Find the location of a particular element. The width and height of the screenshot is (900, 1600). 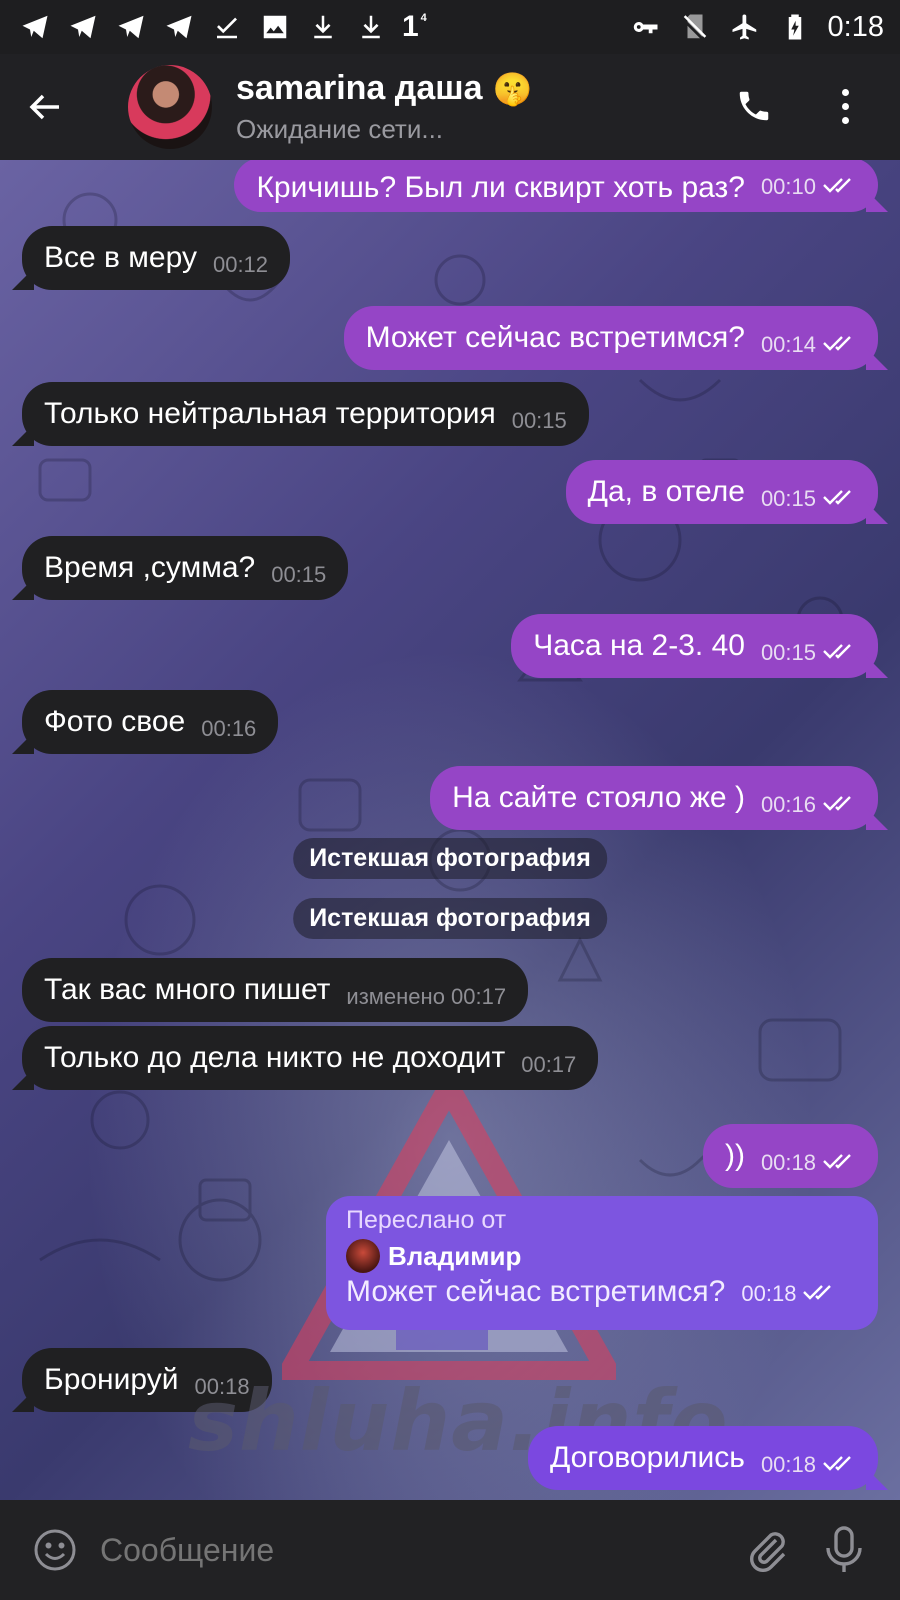

status-number: 14 is located at coordinates (414, 26).